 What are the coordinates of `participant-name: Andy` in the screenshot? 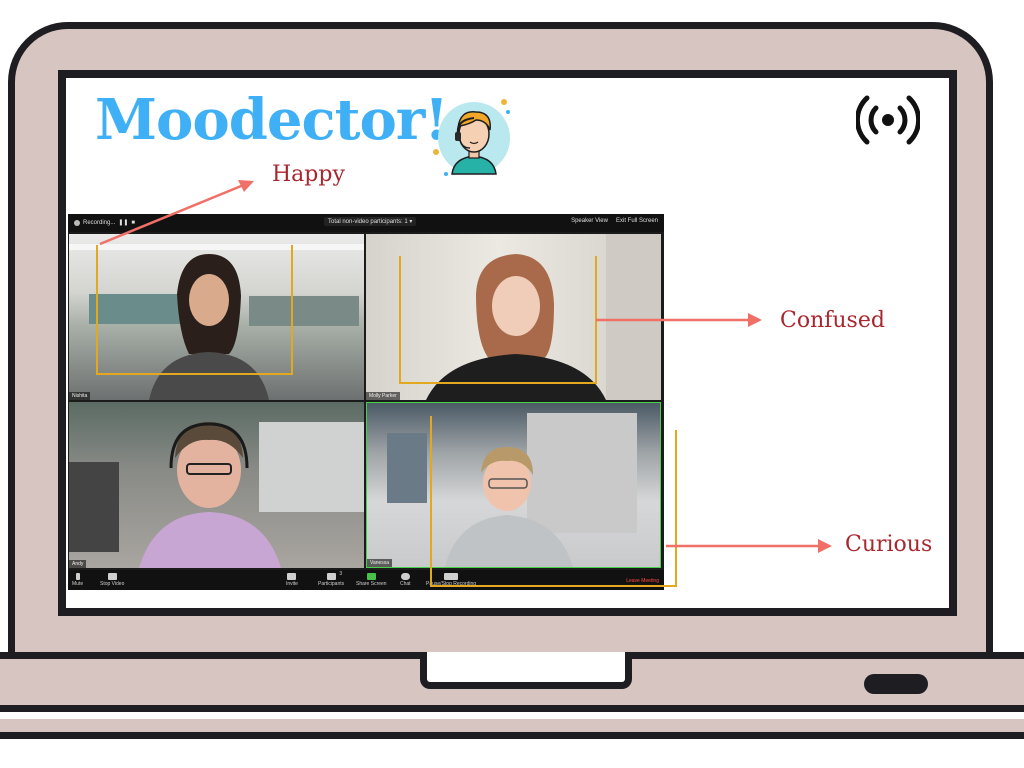 It's located at (78, 564).